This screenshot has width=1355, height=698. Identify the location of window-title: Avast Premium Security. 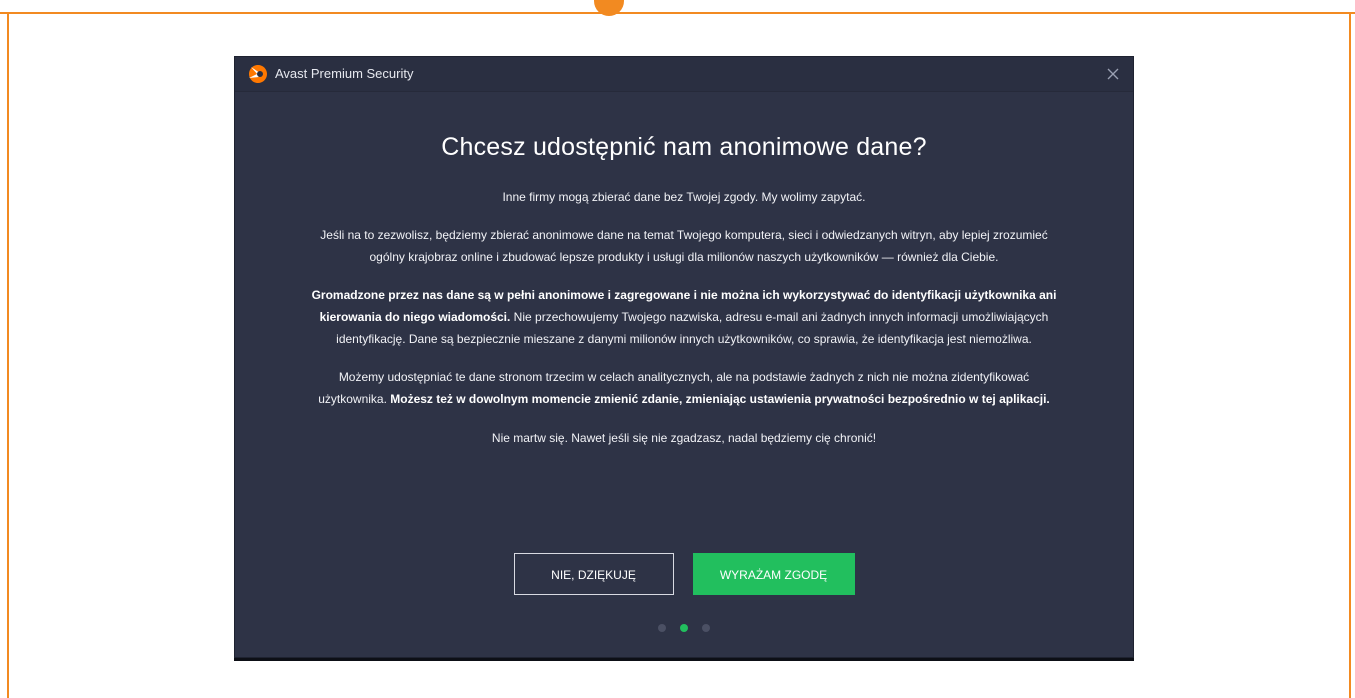
(344, 73).